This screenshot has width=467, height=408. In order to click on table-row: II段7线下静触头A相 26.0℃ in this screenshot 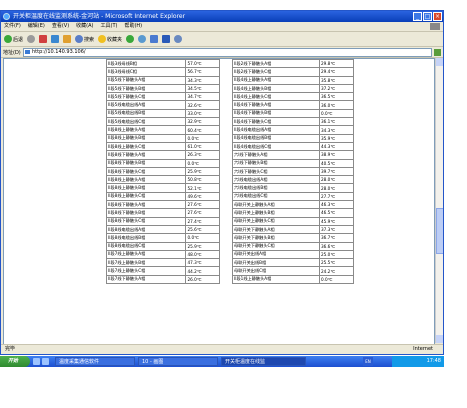, I will do `click(162, 279)`.